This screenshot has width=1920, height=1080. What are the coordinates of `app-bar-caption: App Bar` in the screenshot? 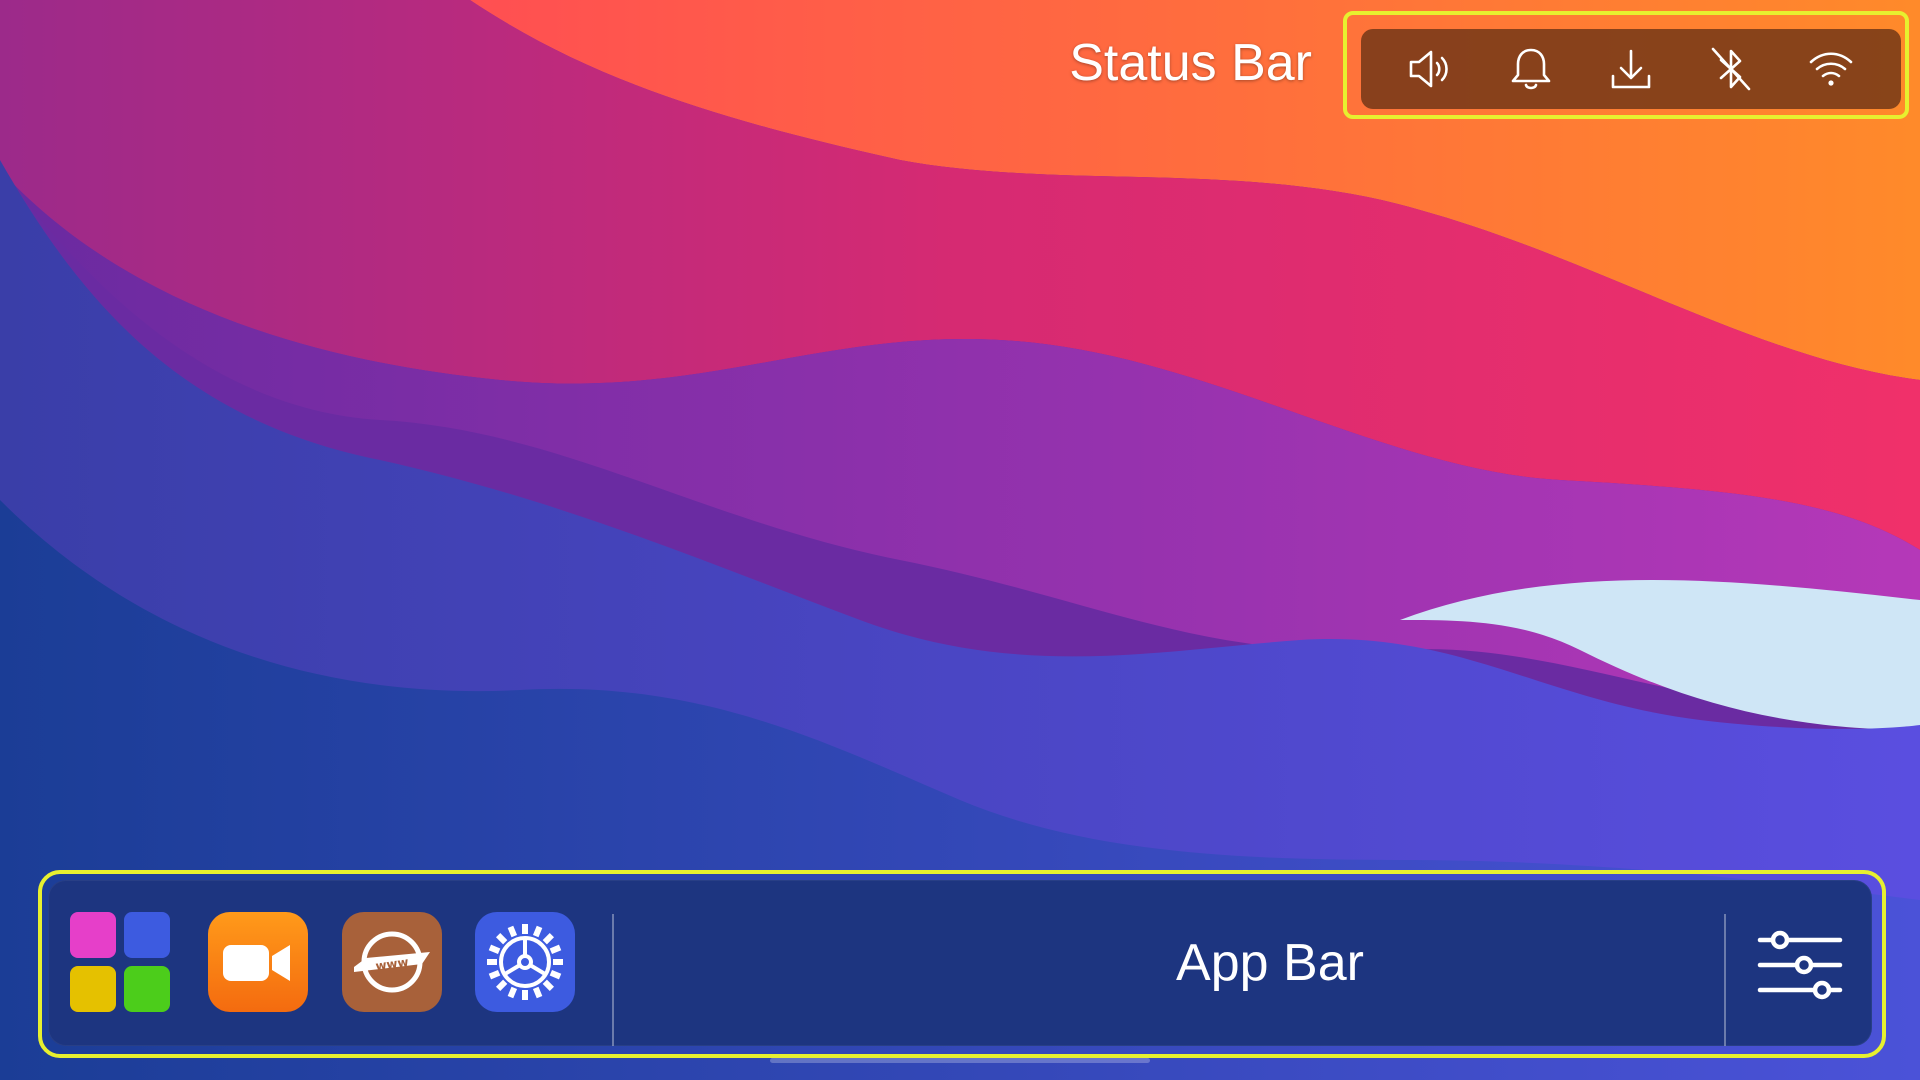 It's located at (1270, 963).